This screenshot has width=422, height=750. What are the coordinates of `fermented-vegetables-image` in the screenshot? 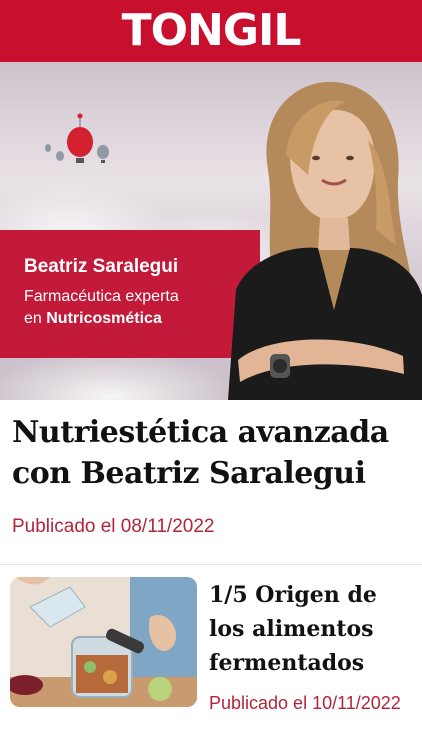 It's located at (103, 642).